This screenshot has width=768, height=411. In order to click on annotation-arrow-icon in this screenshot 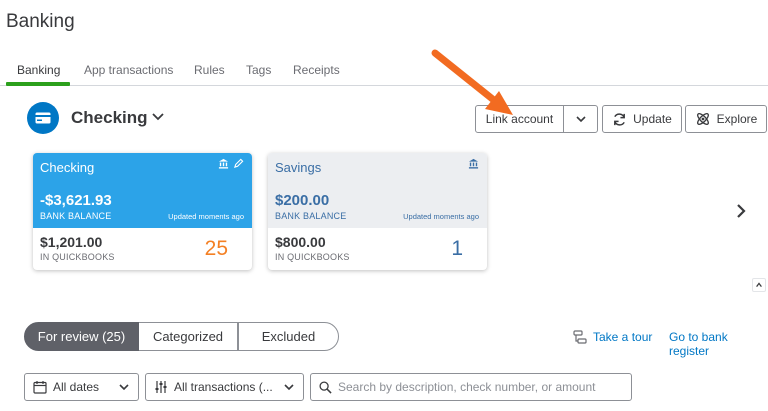, I will do `click(472, 82)`.